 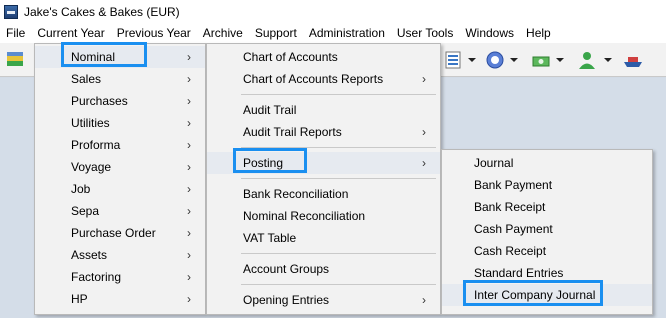 I want to click on menu-item-job: Job ›, so click(x=120, y=189).